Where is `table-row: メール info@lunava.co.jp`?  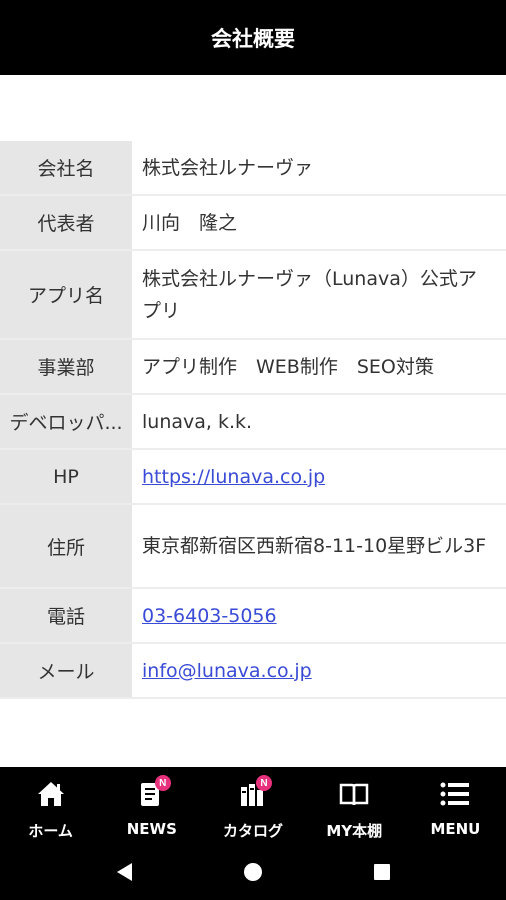 table-row: メール info@lunava.co.jp is located at coordinates (253, 671).